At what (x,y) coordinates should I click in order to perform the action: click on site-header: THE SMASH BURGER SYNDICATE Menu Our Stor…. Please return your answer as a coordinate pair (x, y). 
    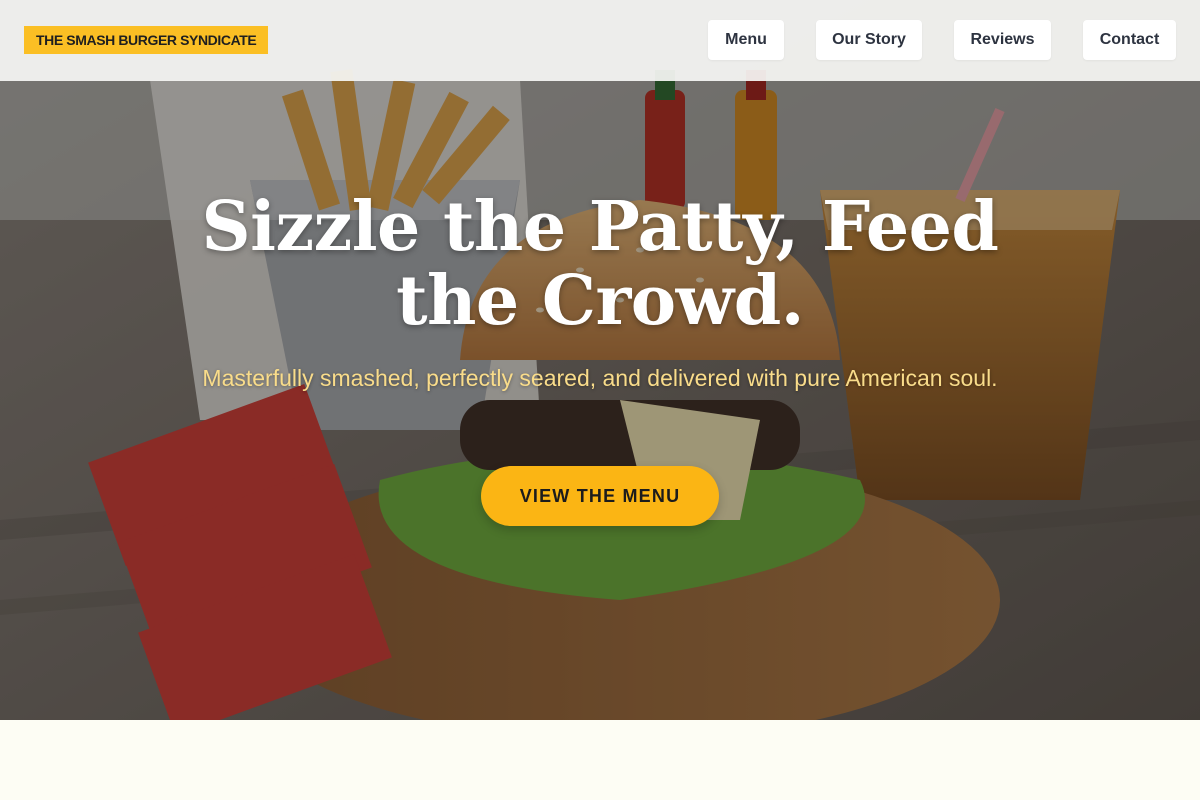
    Looking at the image, I should click on (600, 40).